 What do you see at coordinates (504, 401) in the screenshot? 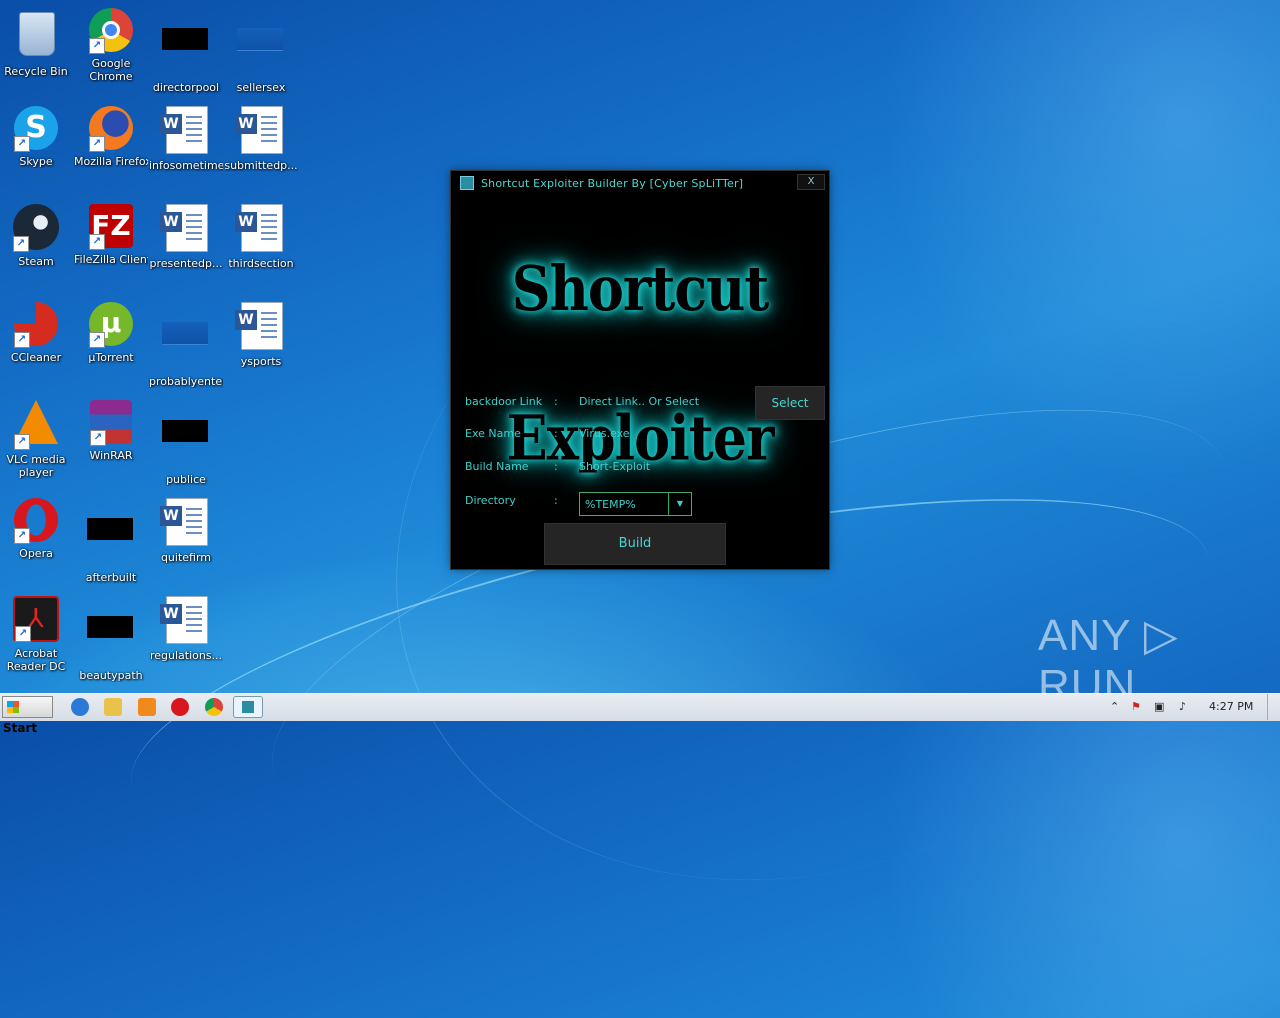
I see `backdoor-link-label: backdoor Link` at bounding box center [504, 401].